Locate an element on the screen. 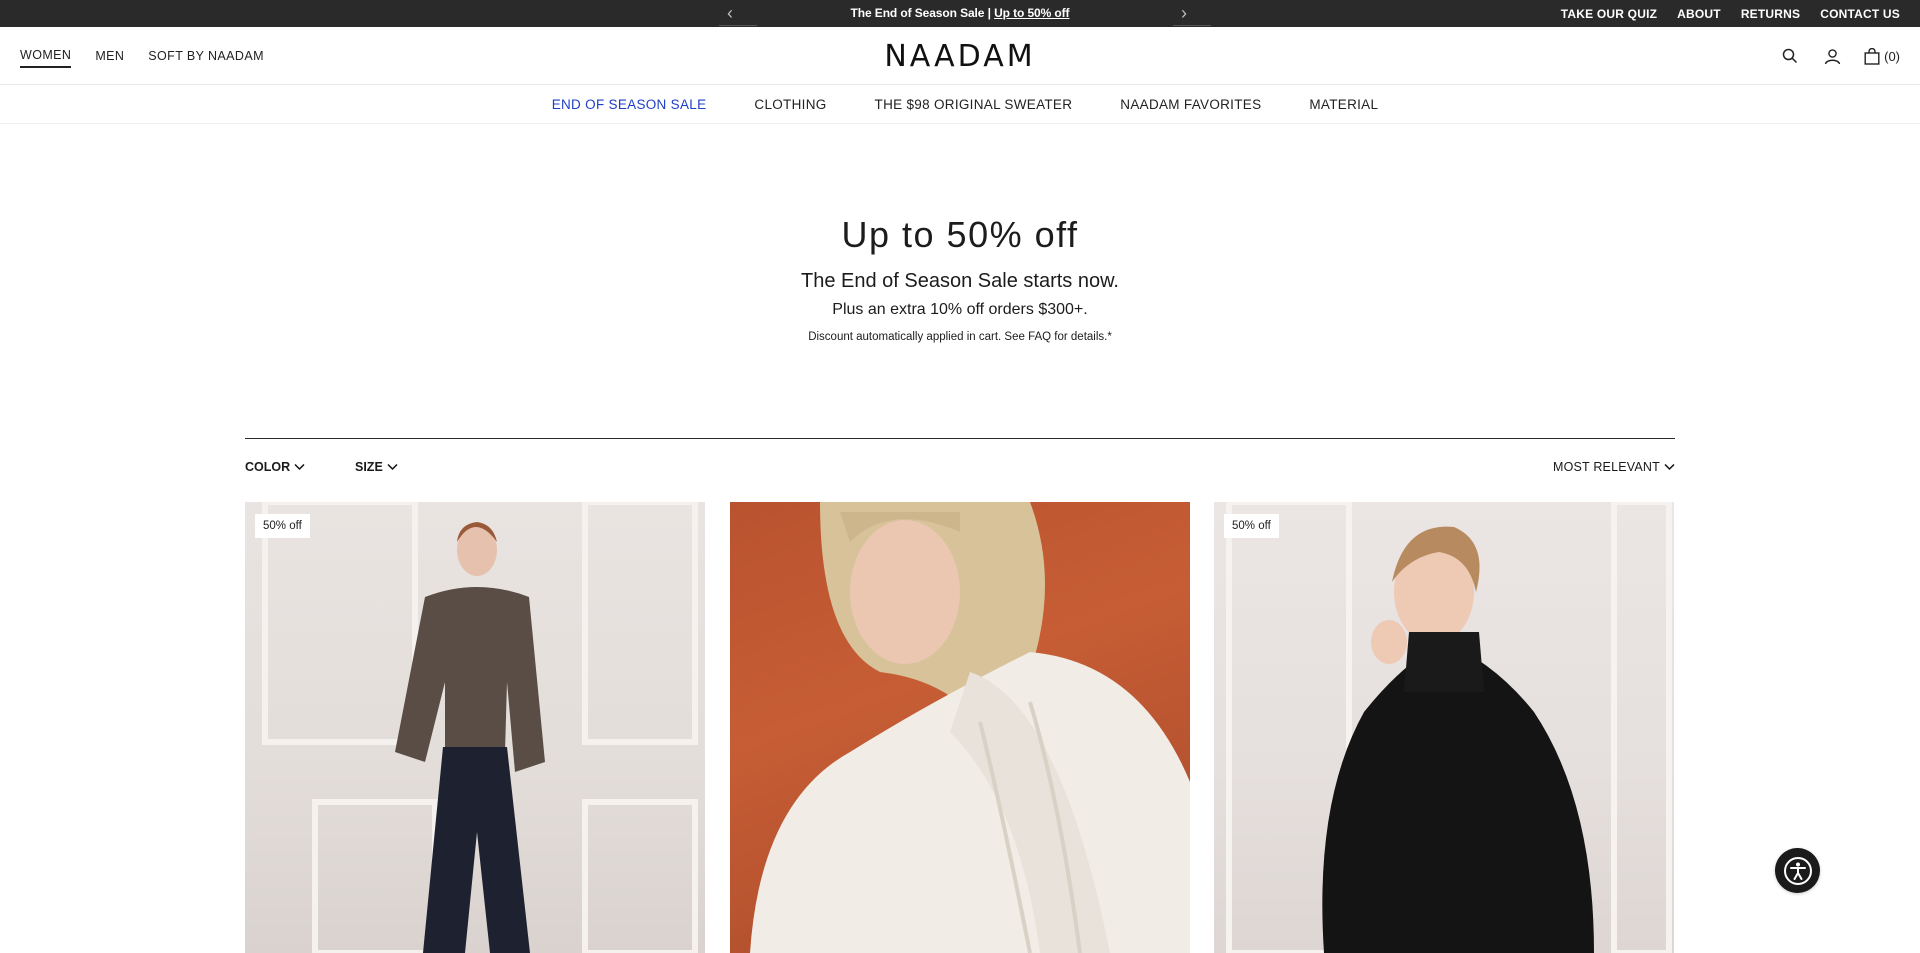 Image resolution: width=1920 pixels, height=953 pixels. utility-link-quiz: TAKE OUR QUIZ is located at coordinates (1609, 14).